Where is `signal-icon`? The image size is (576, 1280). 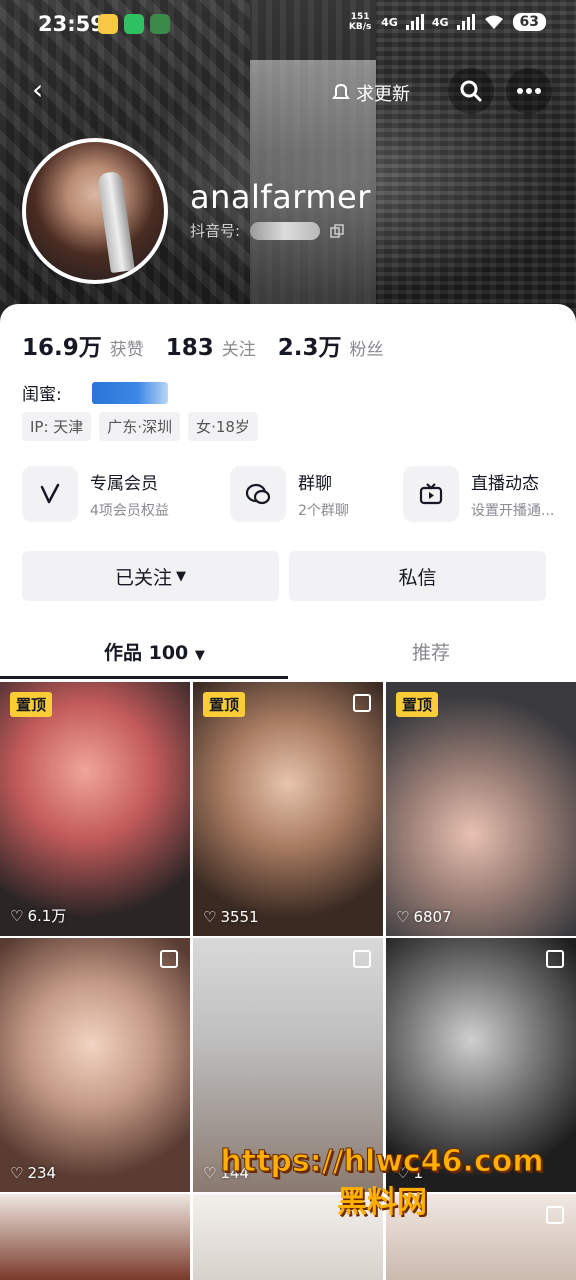 signal-icon is located at coordinates (414, 22).